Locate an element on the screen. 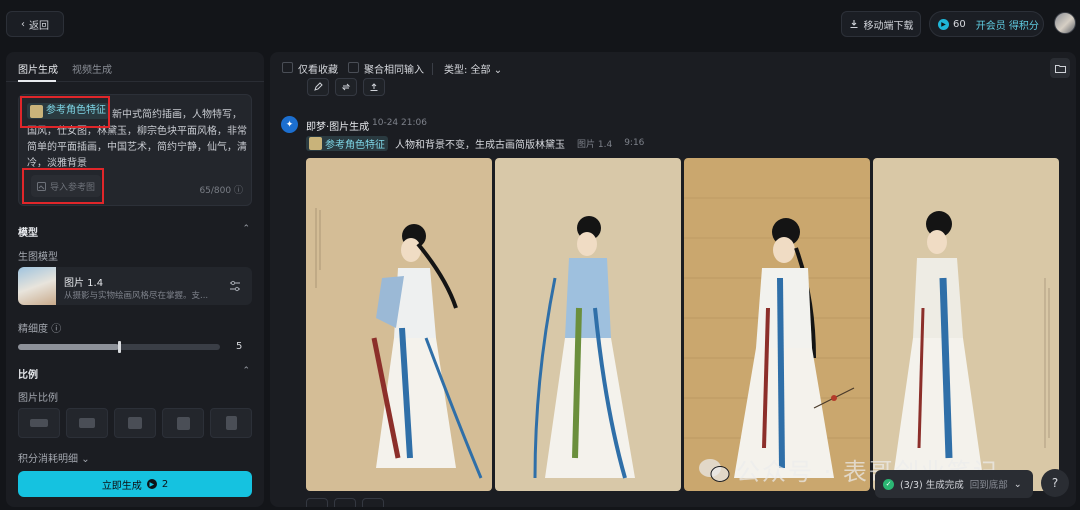 This screenshot has width=1080, height=510. folder-button is located at coordinates (1060, 68).